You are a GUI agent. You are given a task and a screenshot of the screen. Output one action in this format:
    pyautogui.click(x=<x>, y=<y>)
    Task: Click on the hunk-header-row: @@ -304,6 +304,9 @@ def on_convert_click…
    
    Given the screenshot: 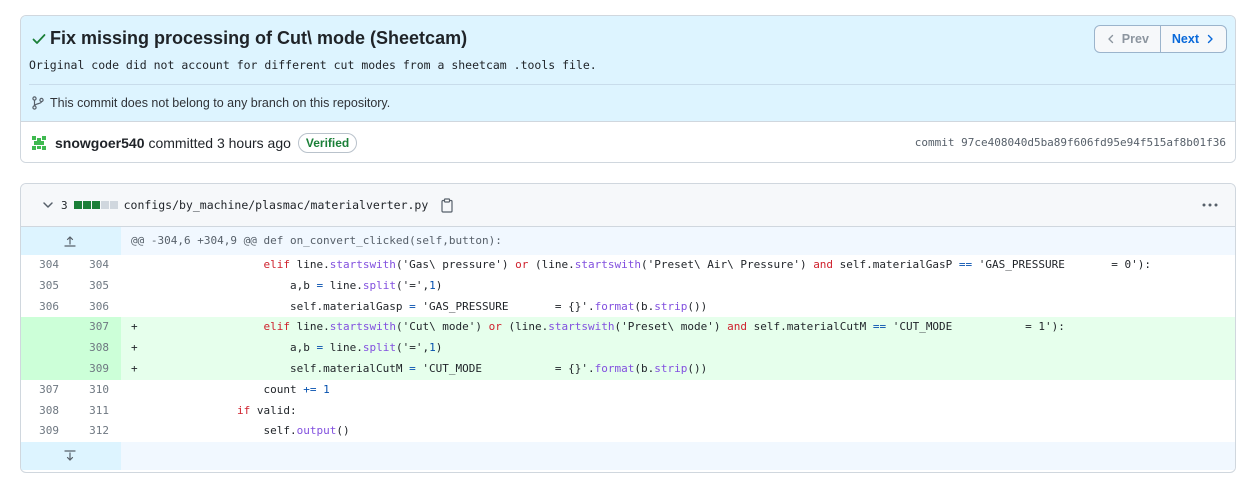 What is the action you would take?
    pyautogui.click(x=628, y=241)
    